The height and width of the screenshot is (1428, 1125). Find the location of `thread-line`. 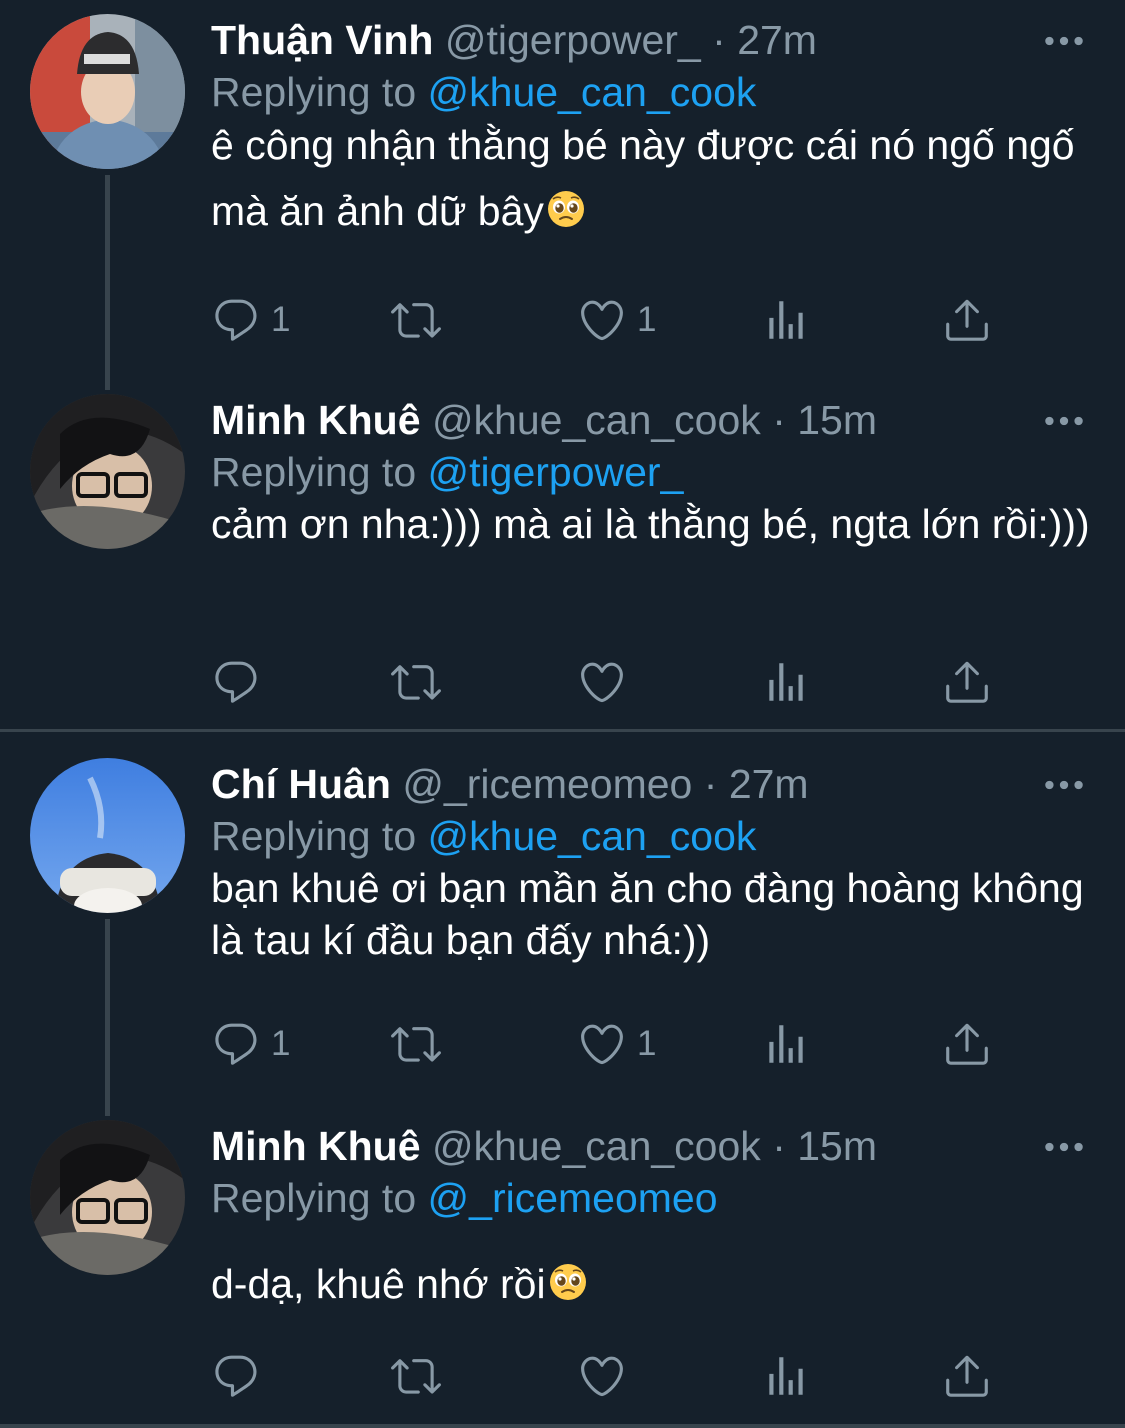

thread-line is located at coordinates (107, 282).